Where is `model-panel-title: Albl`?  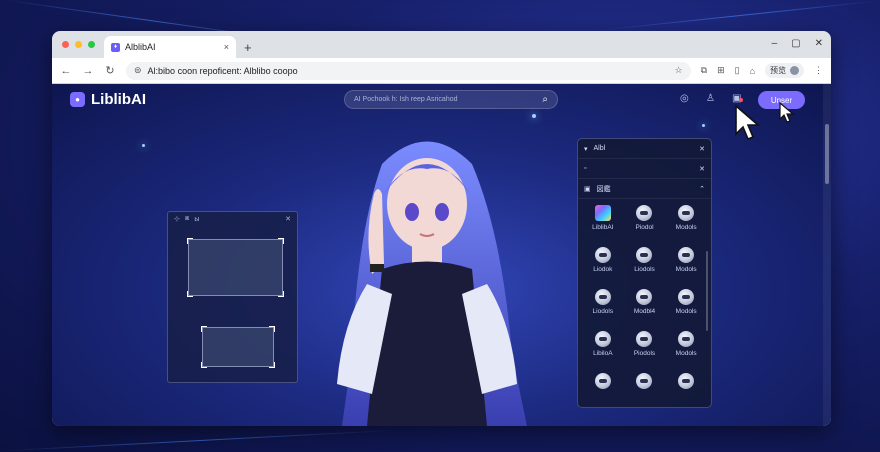
model-panel-title: Albl is located at coordinates (599, 148).